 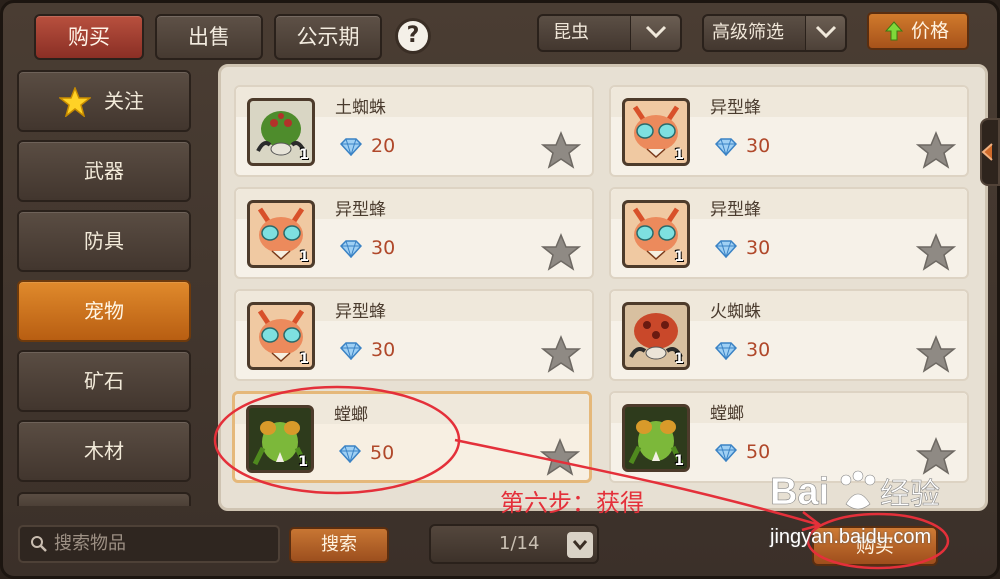 What do you see at coordinates (799, 492) in the screenshot?
I see `svg-text: Bai` at bounding box center [799, 492].